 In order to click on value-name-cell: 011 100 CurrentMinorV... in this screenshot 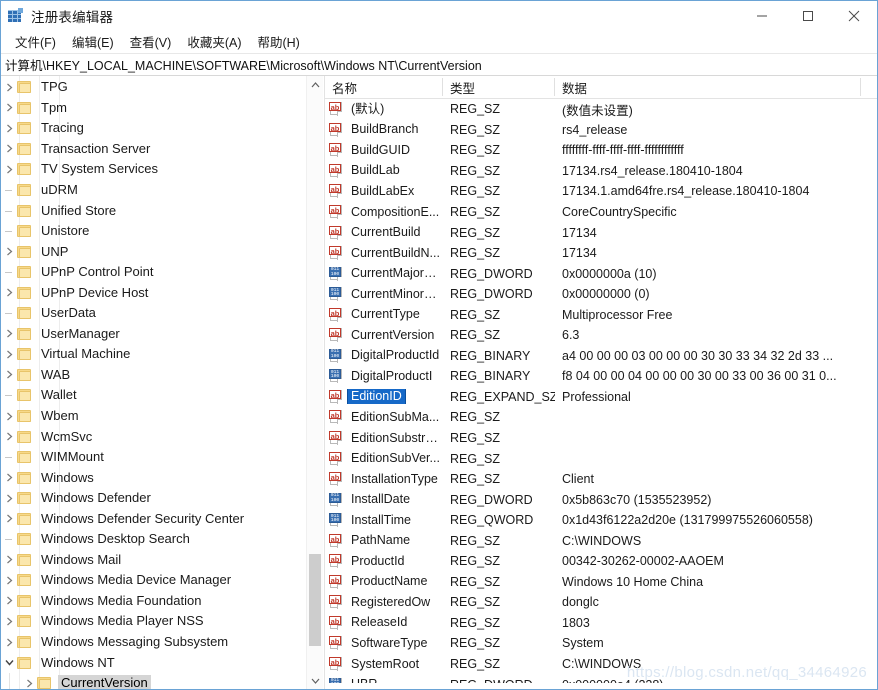, I will do `click(384, 294)`.